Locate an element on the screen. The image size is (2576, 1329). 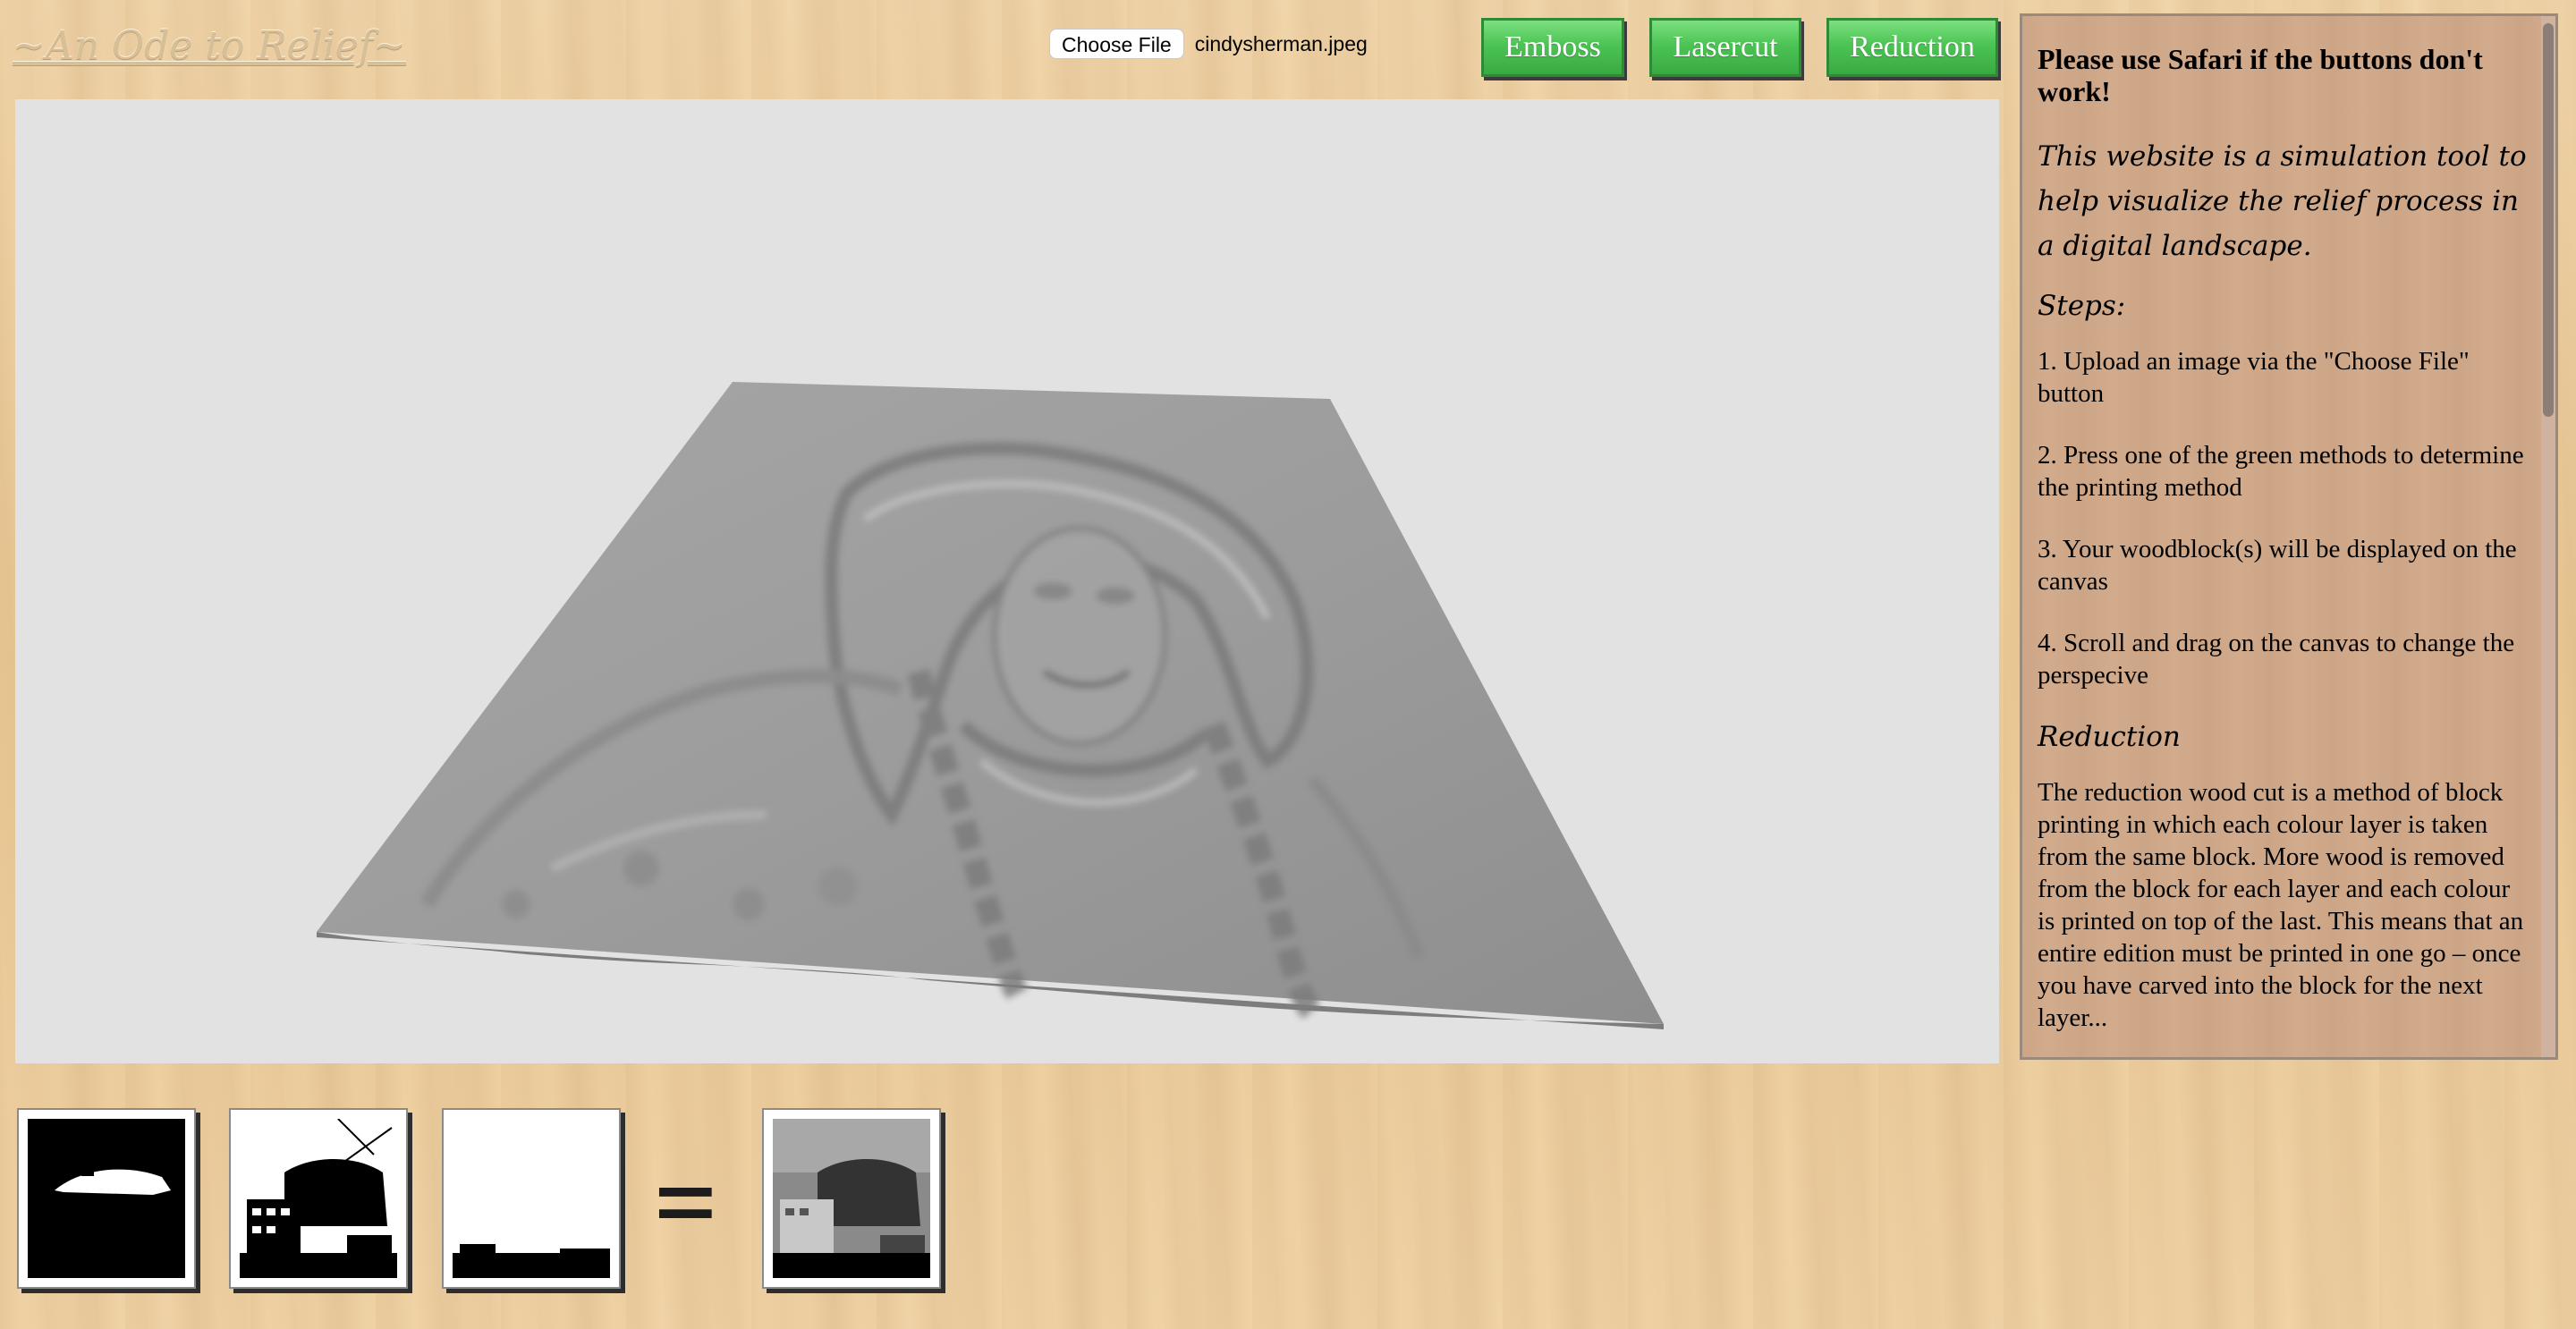
lasercut-button: Lasercut is located at coordinates (1725, 47).